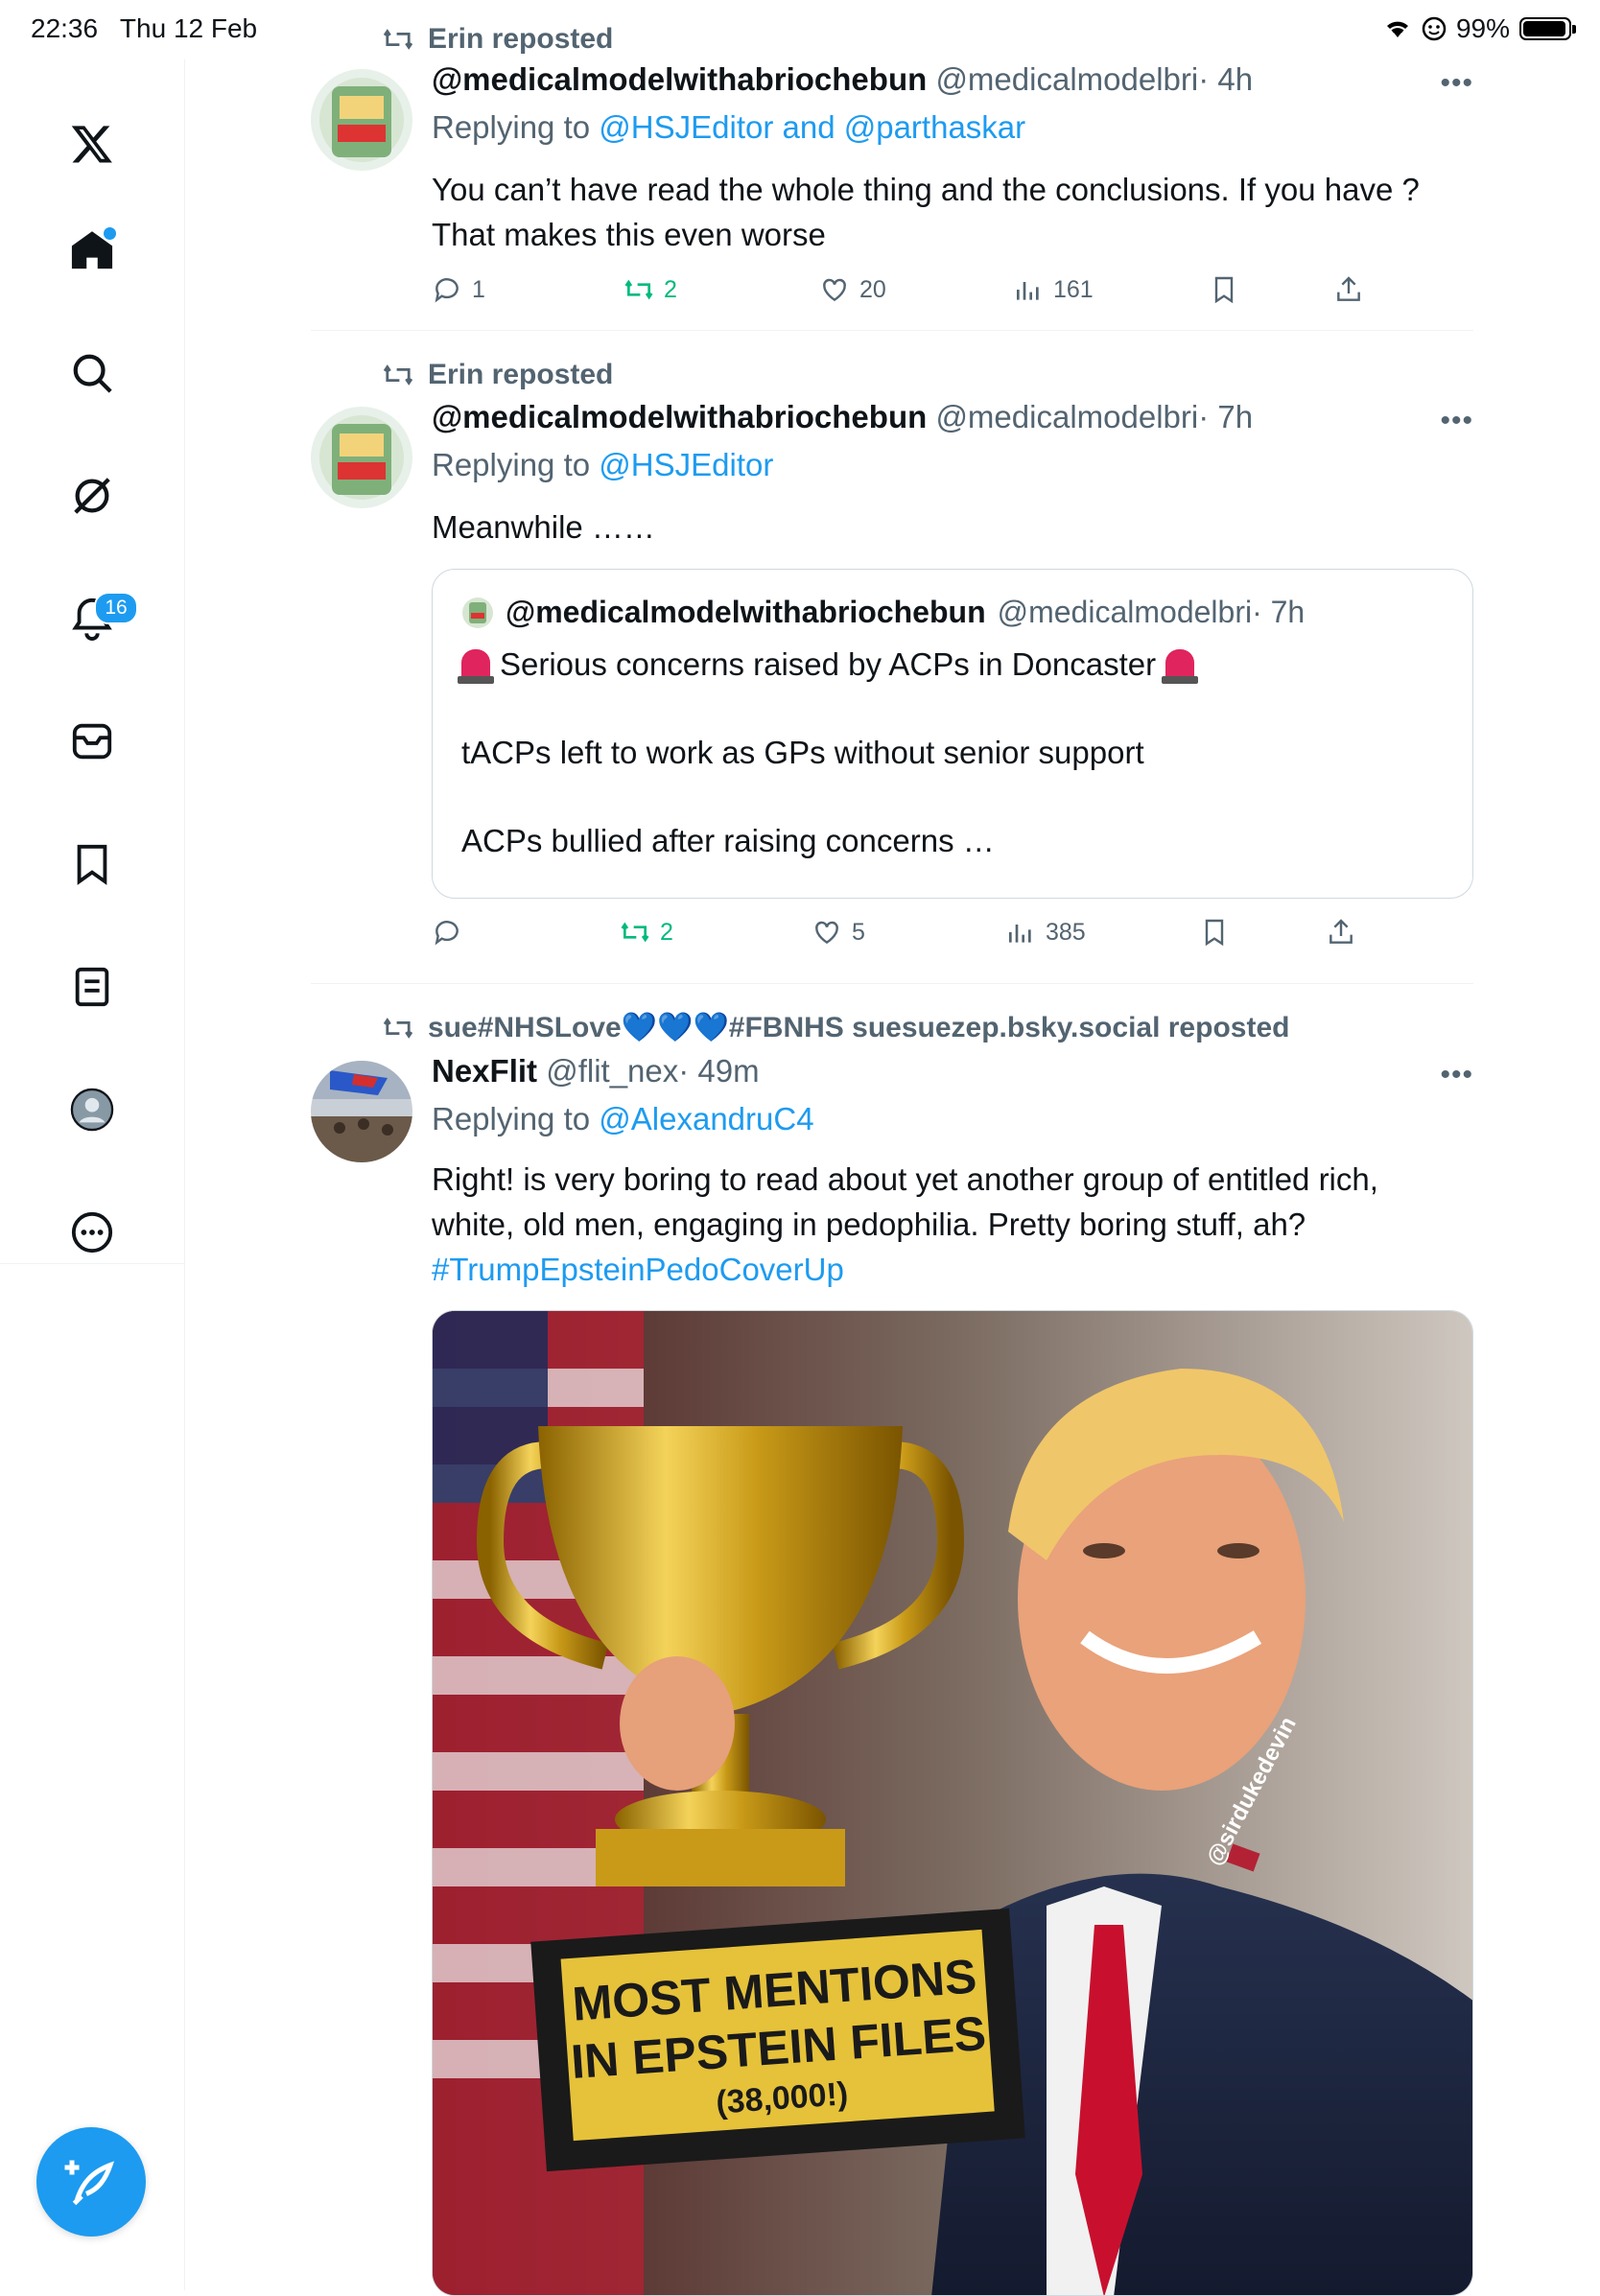 The width and height of the screenshot is (1600, 2296). Describe the element at coordinates (184, 1776) in the screenshot. I see `sidebar-divider` at that location.